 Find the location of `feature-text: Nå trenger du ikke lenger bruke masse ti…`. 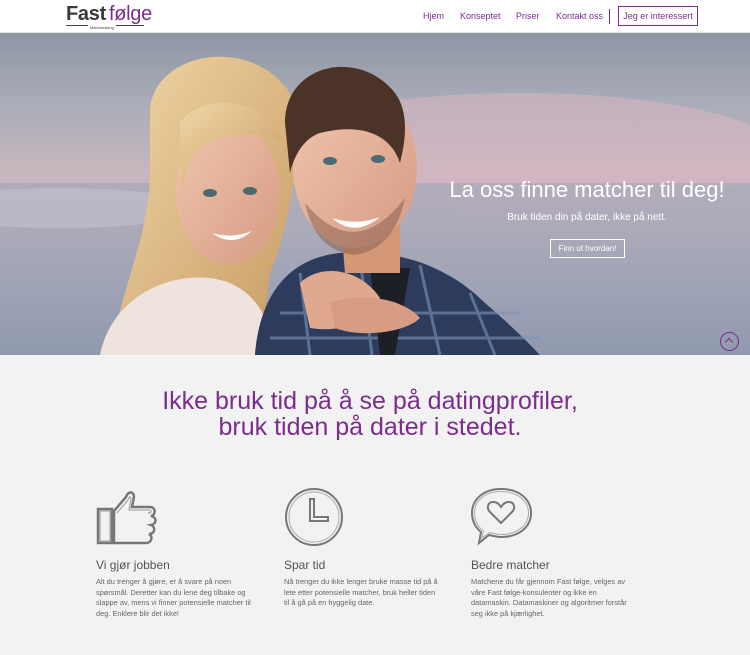

feature-text: Nå trenger du ikke lenger bruke masse ti… is located at coordinates (361, 592).